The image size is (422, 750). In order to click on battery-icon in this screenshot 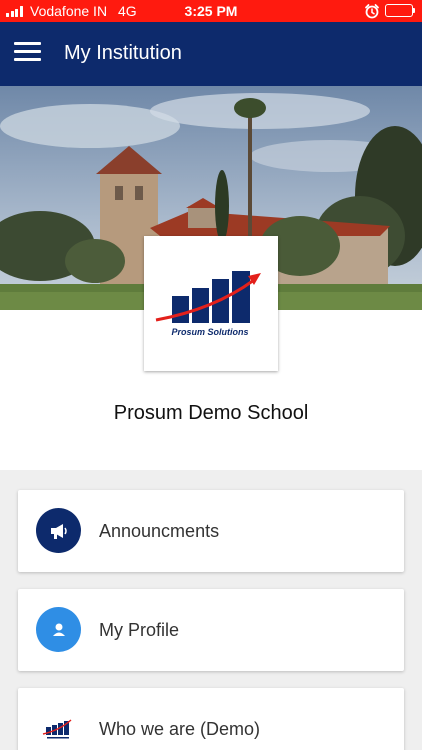, I will do `click(399, 10)`.